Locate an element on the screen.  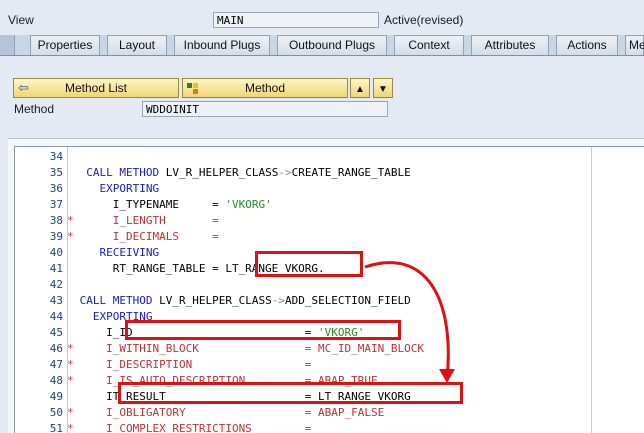
annotation-arrow is located at coordinates (409, 322).